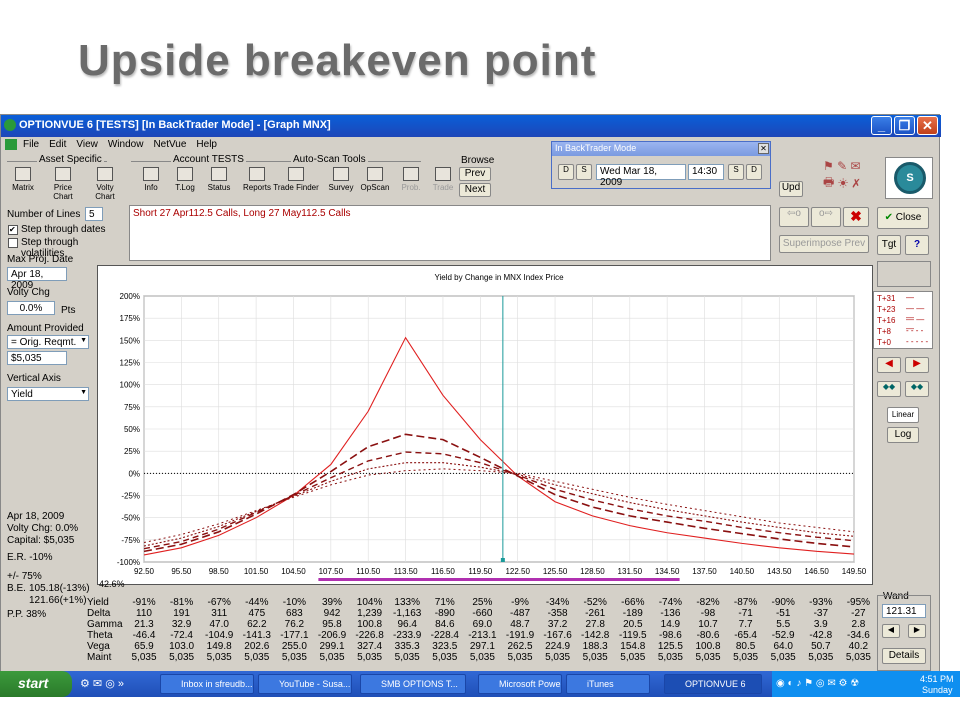  I want to click on x-tick-label: 149.50, so click(854, 571).